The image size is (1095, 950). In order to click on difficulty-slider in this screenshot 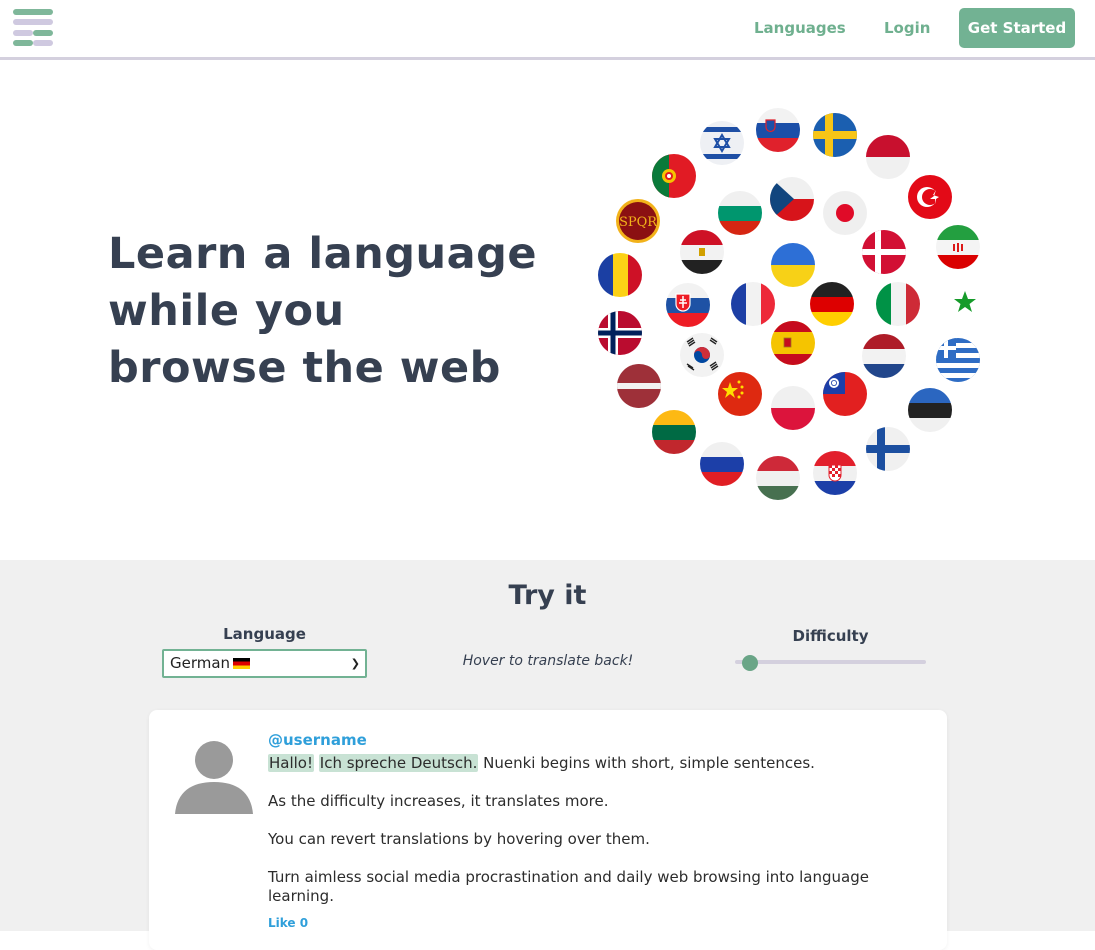, I will do `click(830, 662)`.